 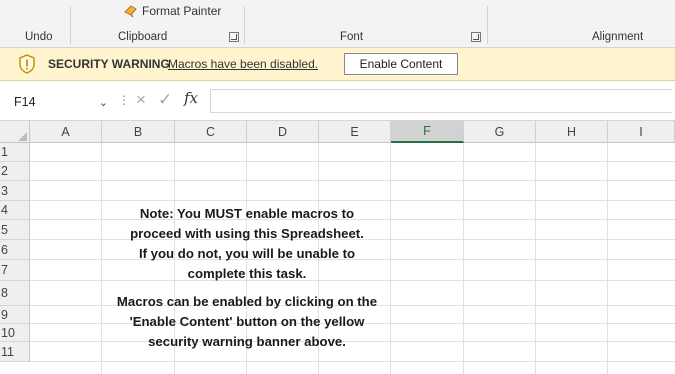 I want to click on format-painter-label: Format Painter, so click(x=182, y=11).